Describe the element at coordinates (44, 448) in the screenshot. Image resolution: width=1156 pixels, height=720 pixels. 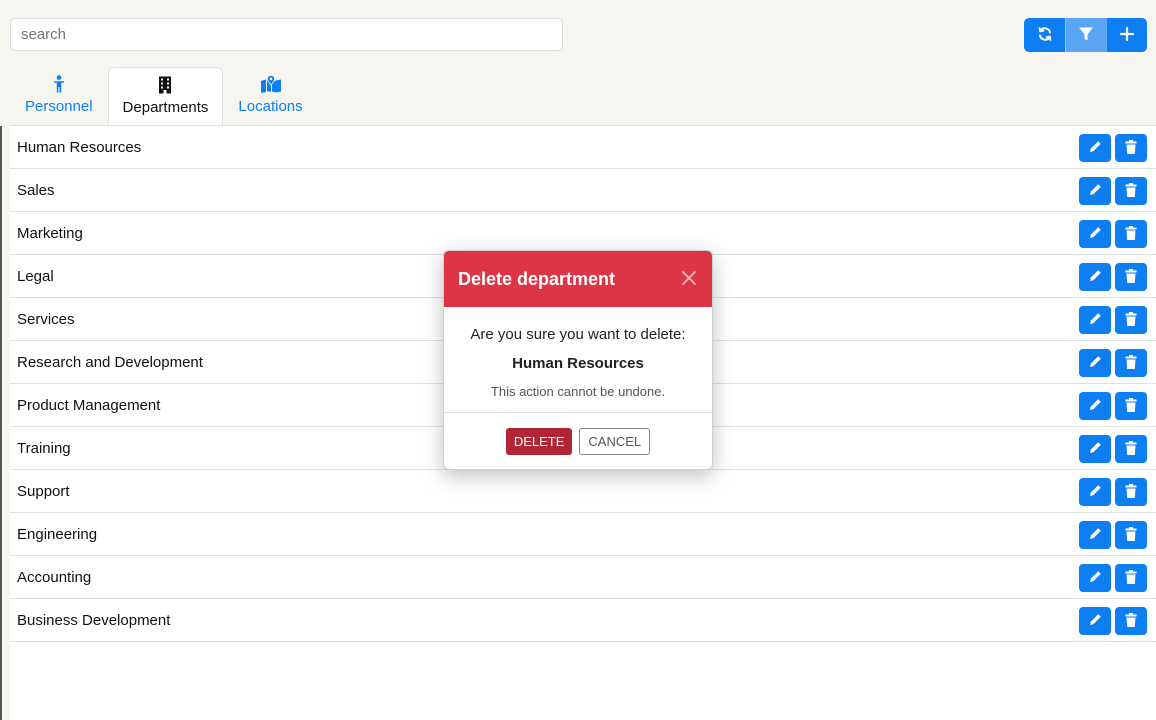
I see `department-name: Training` at that location.